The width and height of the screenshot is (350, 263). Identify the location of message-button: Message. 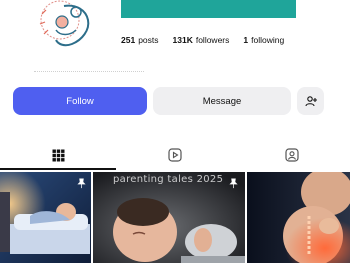
(222, 101).